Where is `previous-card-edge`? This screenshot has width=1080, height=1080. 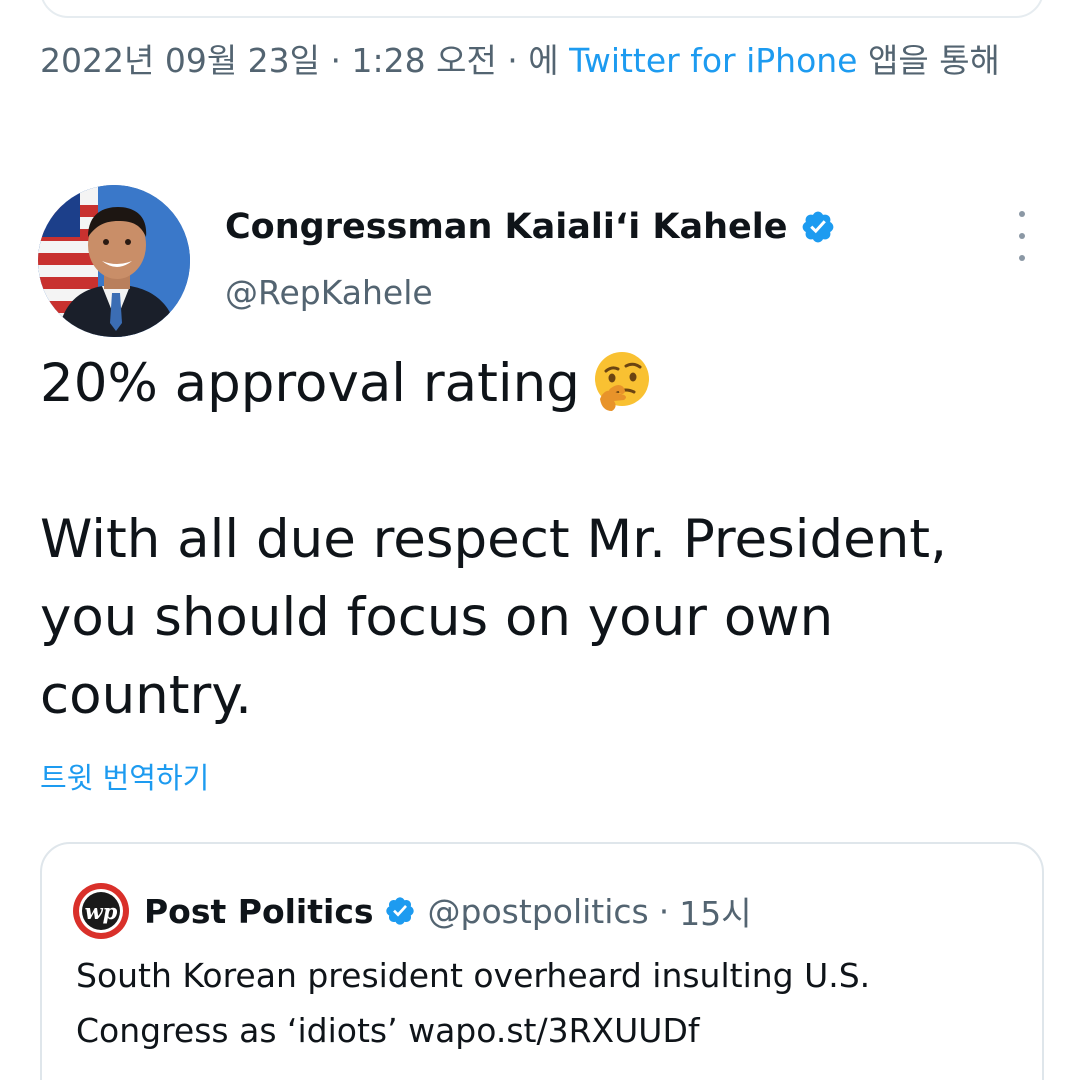 previous-card-edge is located at coordinates (542, 9).